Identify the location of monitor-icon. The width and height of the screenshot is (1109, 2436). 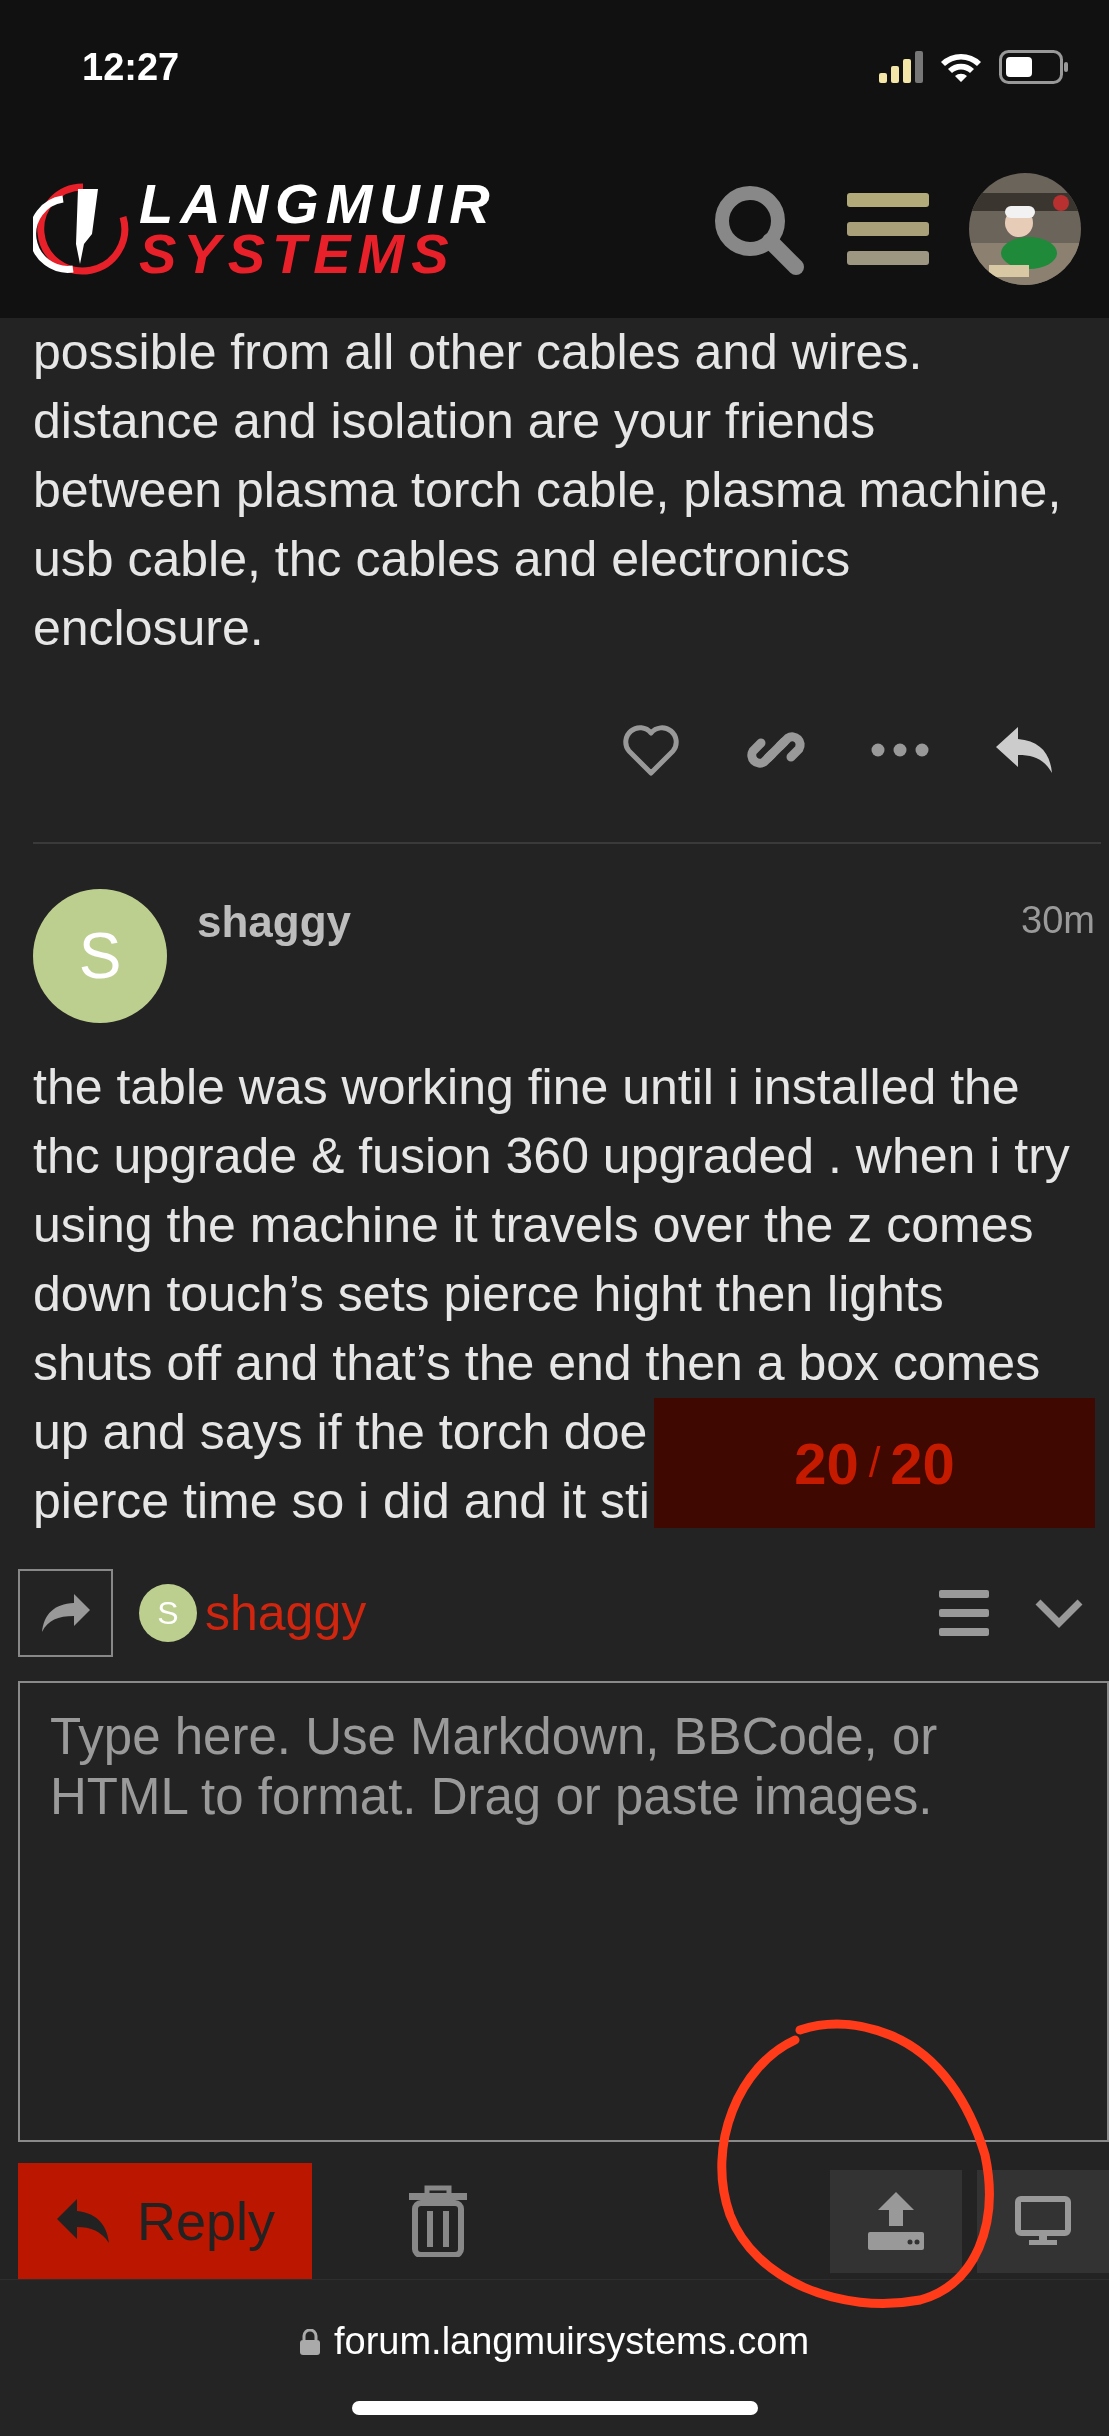
(1043, 2221).